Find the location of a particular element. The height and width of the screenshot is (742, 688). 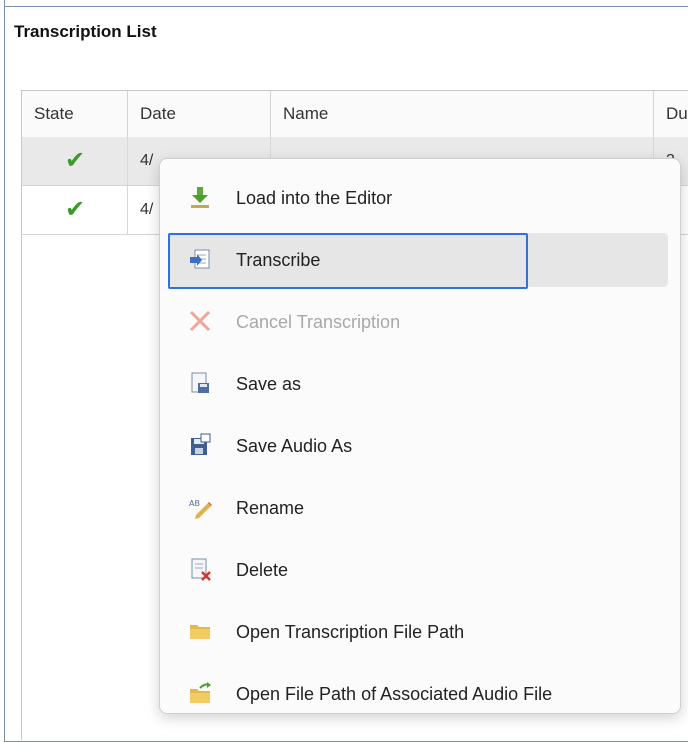

download-arrow-icon is located at coordinates (200, 197).